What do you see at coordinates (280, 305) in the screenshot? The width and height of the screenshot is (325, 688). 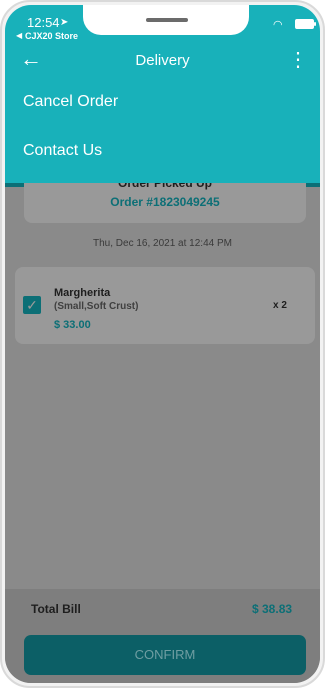 I see `item-quantity: x 2` at bounding box center [280, 305].